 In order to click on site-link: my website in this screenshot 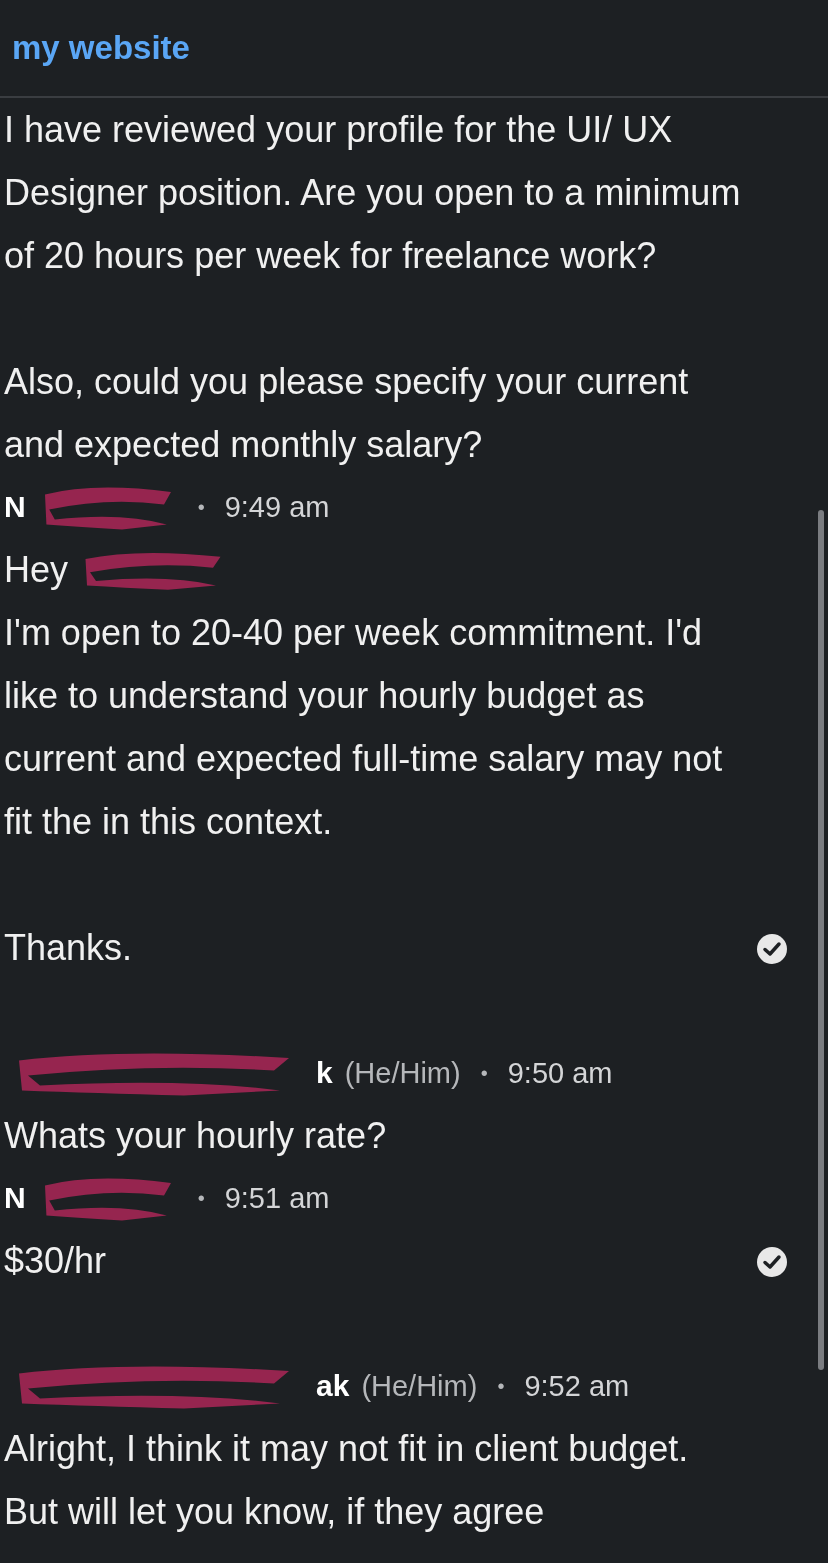, I will do `click(101, 48)`.